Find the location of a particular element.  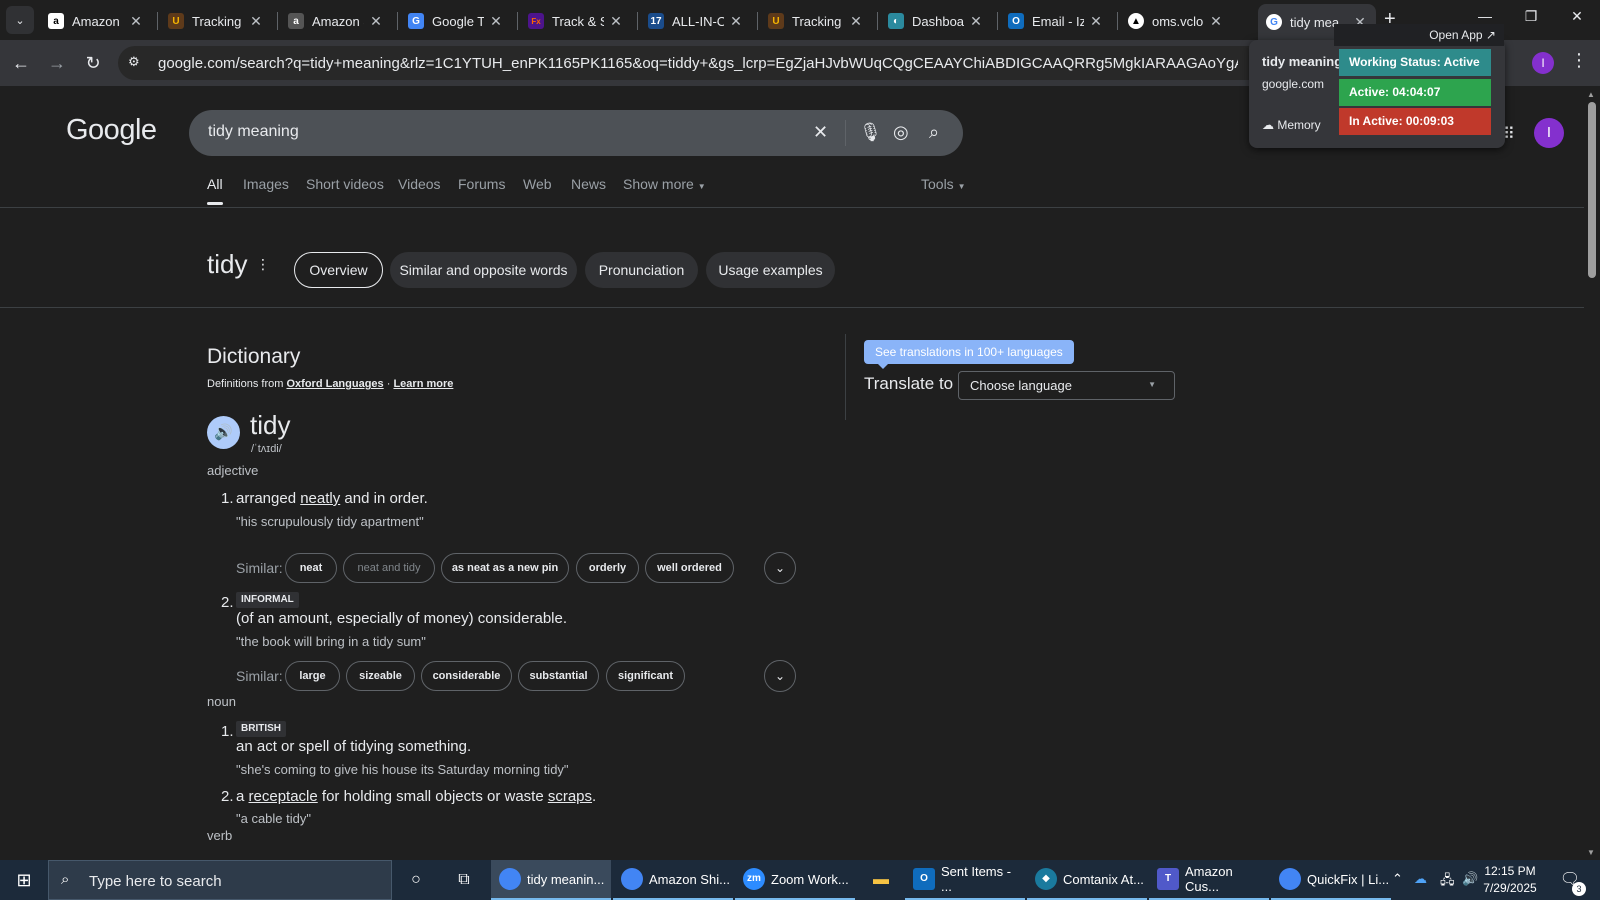

browser-menu-icon: ⋮ is located at coordinates (1579, 60).